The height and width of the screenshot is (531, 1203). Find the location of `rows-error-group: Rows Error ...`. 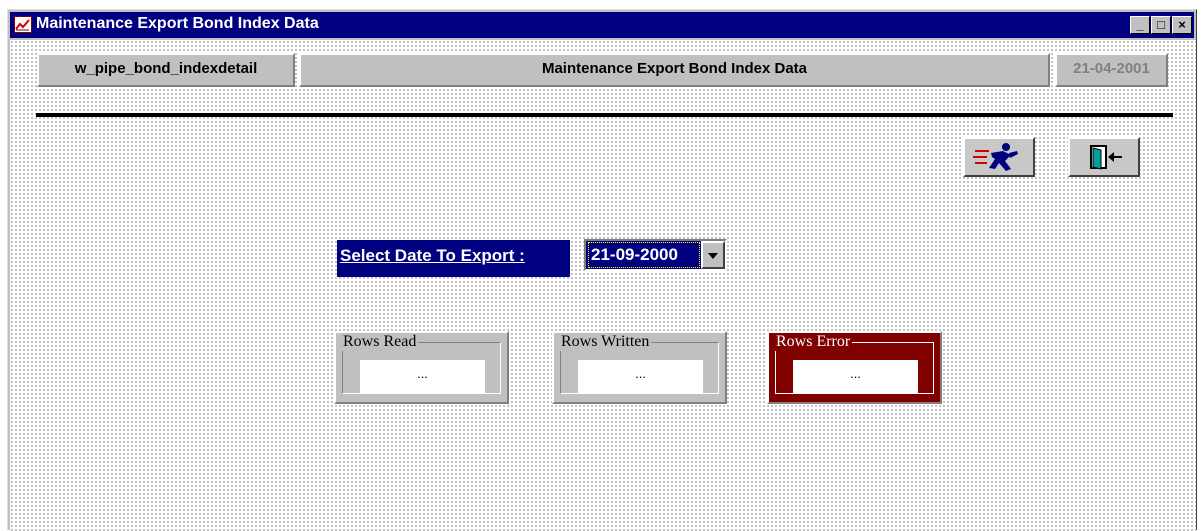

rows-error-group: Rows Error ... is located at coordinates (854, 367).